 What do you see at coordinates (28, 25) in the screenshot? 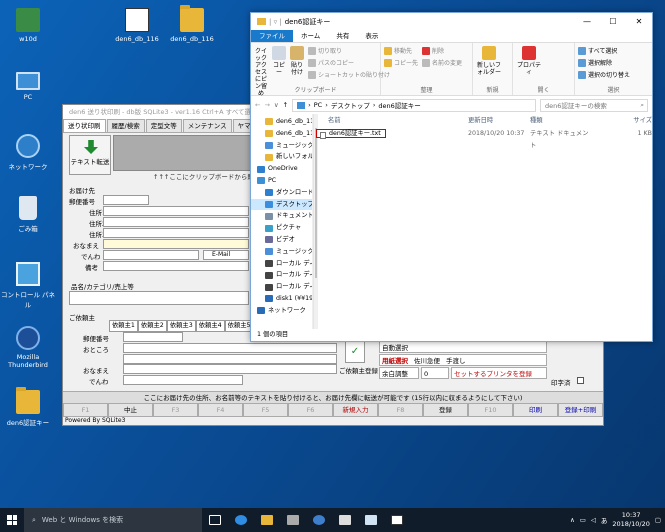
I see `desktop-icon-user: w10d` at bounding box center [28, 25].